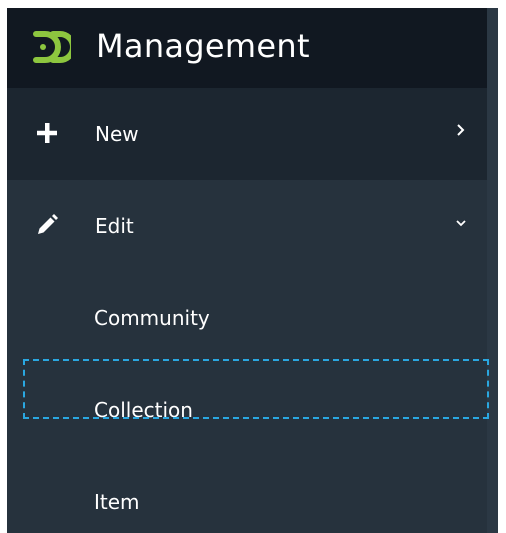 The width and height of the screenshot is (506, 533). I want to click on submenu-item-collection-label: Collection, so click(143, 410).